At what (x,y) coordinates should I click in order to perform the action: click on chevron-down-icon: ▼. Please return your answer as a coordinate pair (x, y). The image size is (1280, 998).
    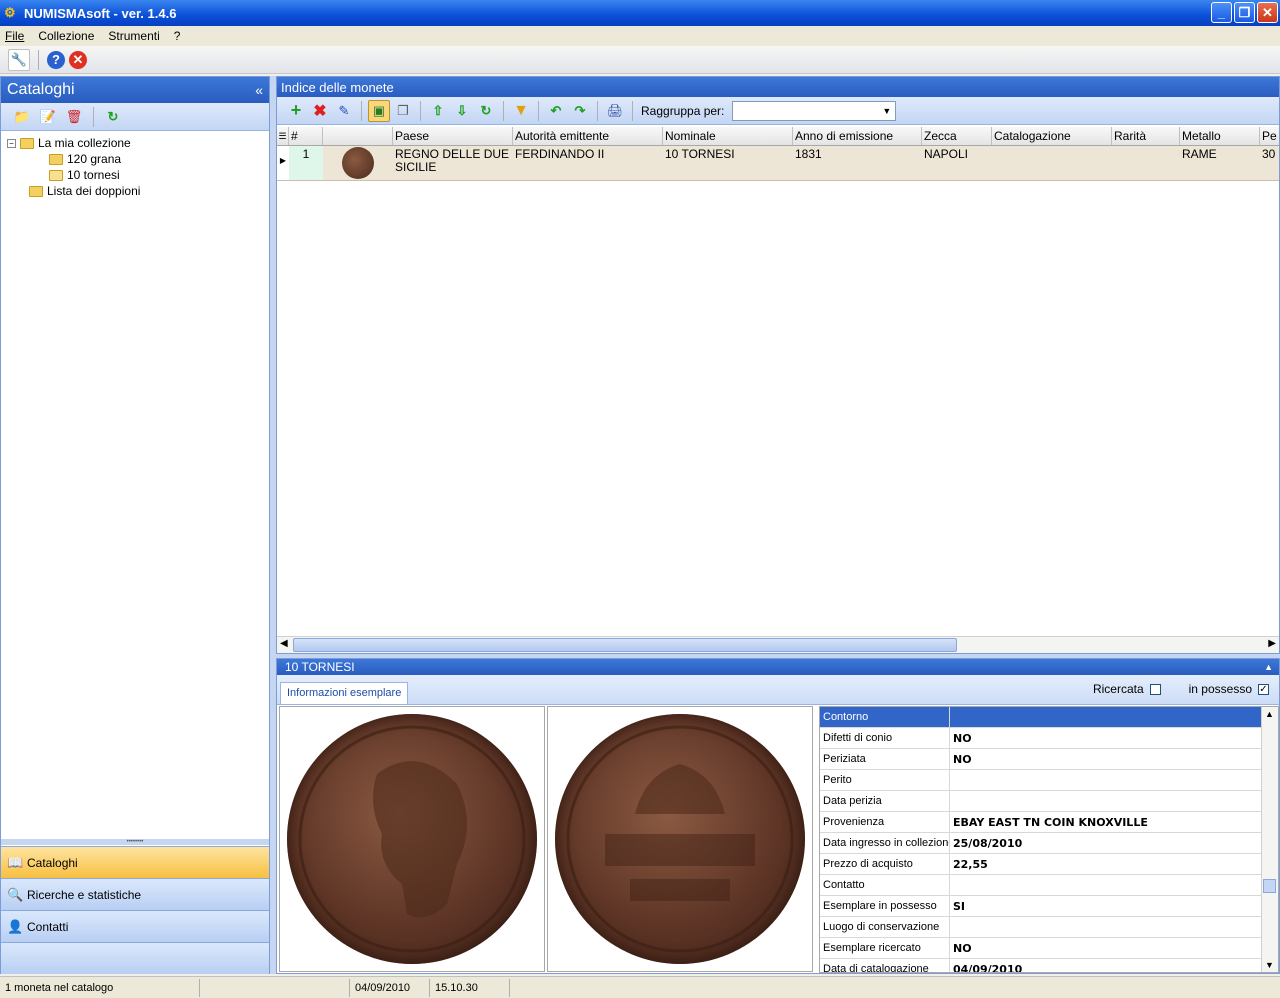
    Looking at the image, I should click on (886, 111).